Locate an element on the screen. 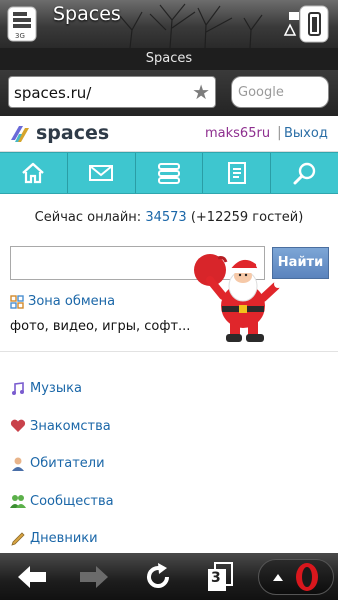 The height and width of the screenshot is (600, 338). site-header: spaces maks65ru | Выход is located at coordinates (169, 134).